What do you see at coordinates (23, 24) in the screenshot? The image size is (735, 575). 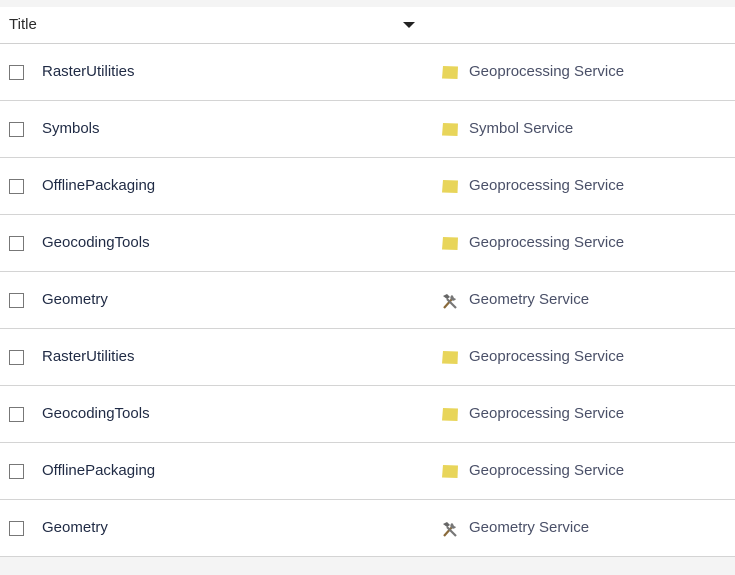 I see `title-column-header: Title` at bounding box center [23, 24].